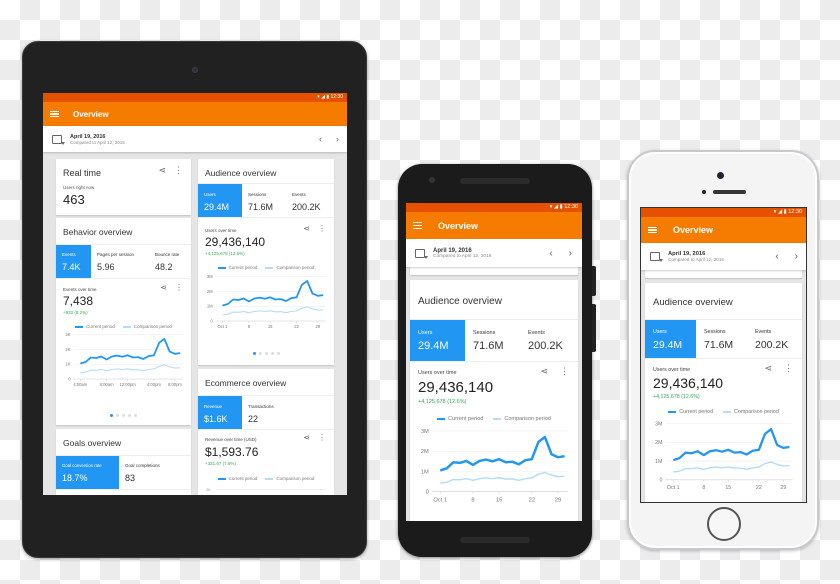 The height and width of the screenshot is (584, 840). What do you see at coordinates (724, 524) in the screenshot?
I see `home-button` at bounding box center [724, 524].